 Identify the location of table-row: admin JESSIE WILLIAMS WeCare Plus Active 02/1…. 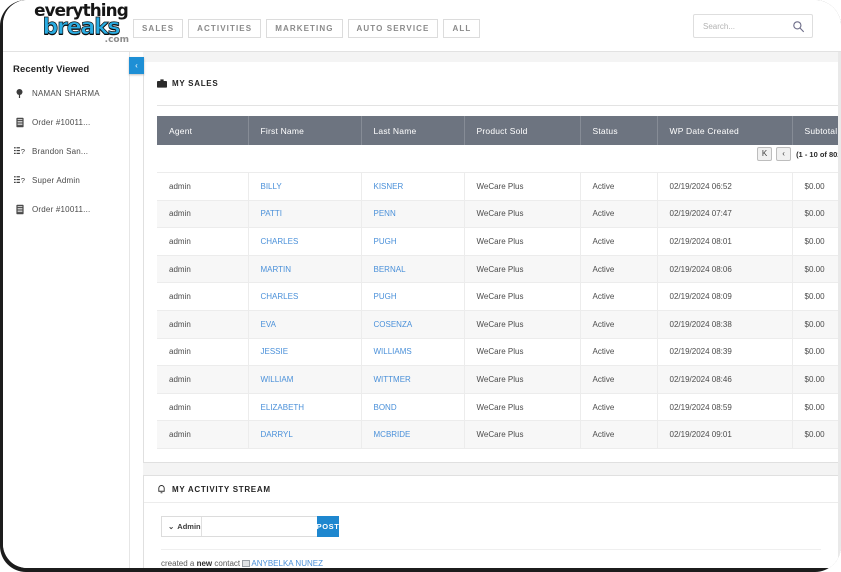
(499, 352).